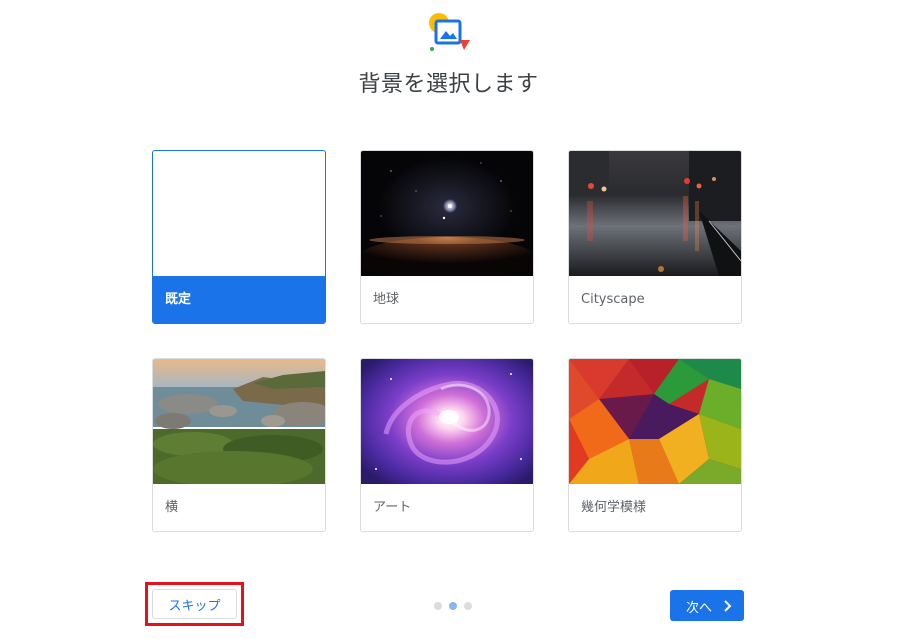 Image resolution: width=897 pixels, height=639 pixels. What do you see at coordinates (614, 507) in the screenshot?
I see `background-card-label: 幾何学模様` at bounding box center [614, 507].